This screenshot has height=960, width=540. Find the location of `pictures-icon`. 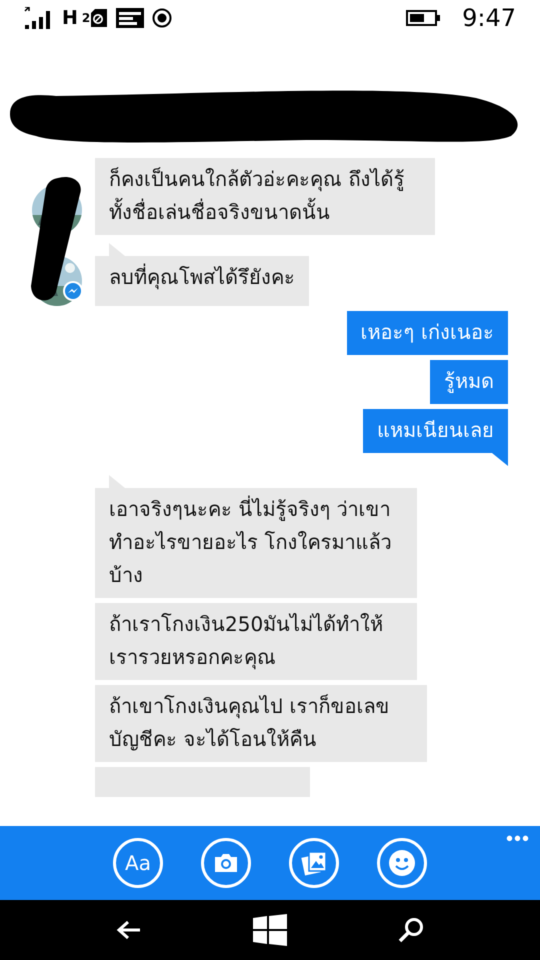

pictures-icon is located at coordinates (314, 863).